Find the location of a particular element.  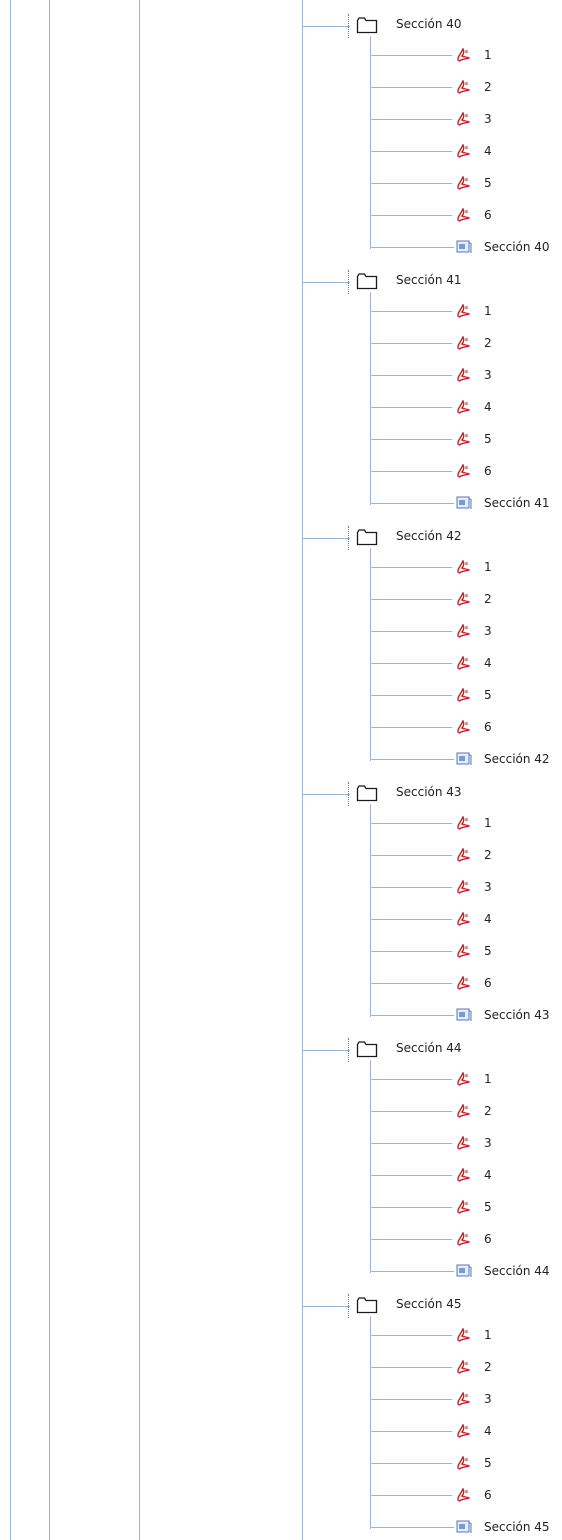

folder-label: Sección 41 is located at coordinates (429, 280).